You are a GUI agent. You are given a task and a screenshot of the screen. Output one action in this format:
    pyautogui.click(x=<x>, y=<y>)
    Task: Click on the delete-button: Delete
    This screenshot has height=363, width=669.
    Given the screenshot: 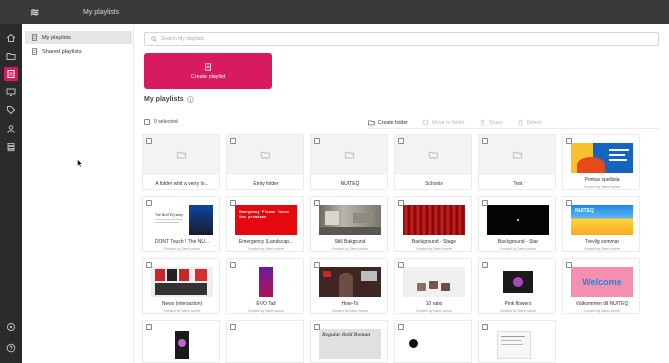 What is the action you would take?
    pyautogui.click(x=529, y=122)
    